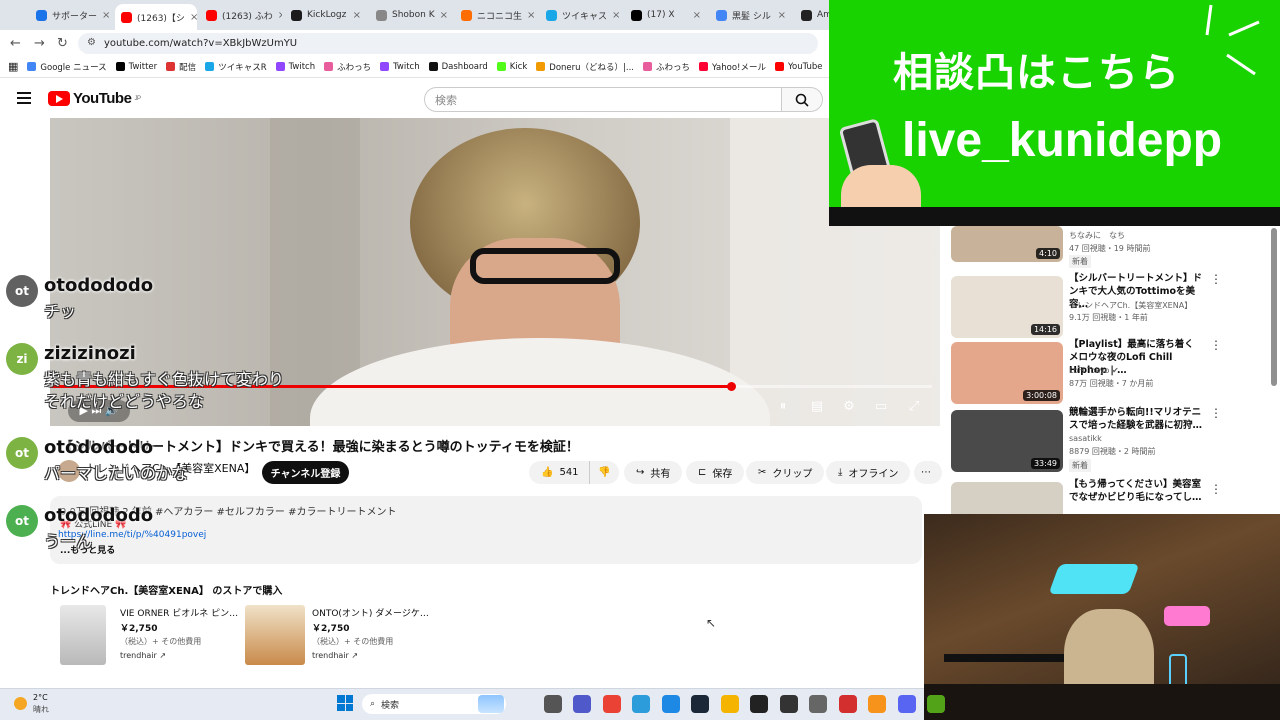 This screenshot has height=720, width=1280. What do you see at coordinates (94, 98) in the screenshot?
I see `youtube-logo: YouTube JP` at bounding box center [94, 98].